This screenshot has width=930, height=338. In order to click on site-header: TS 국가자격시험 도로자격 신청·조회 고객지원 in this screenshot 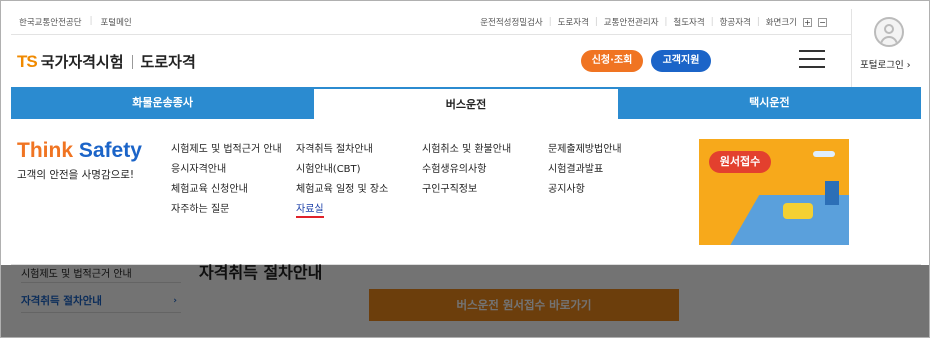, I will do `click(431, 61)`.